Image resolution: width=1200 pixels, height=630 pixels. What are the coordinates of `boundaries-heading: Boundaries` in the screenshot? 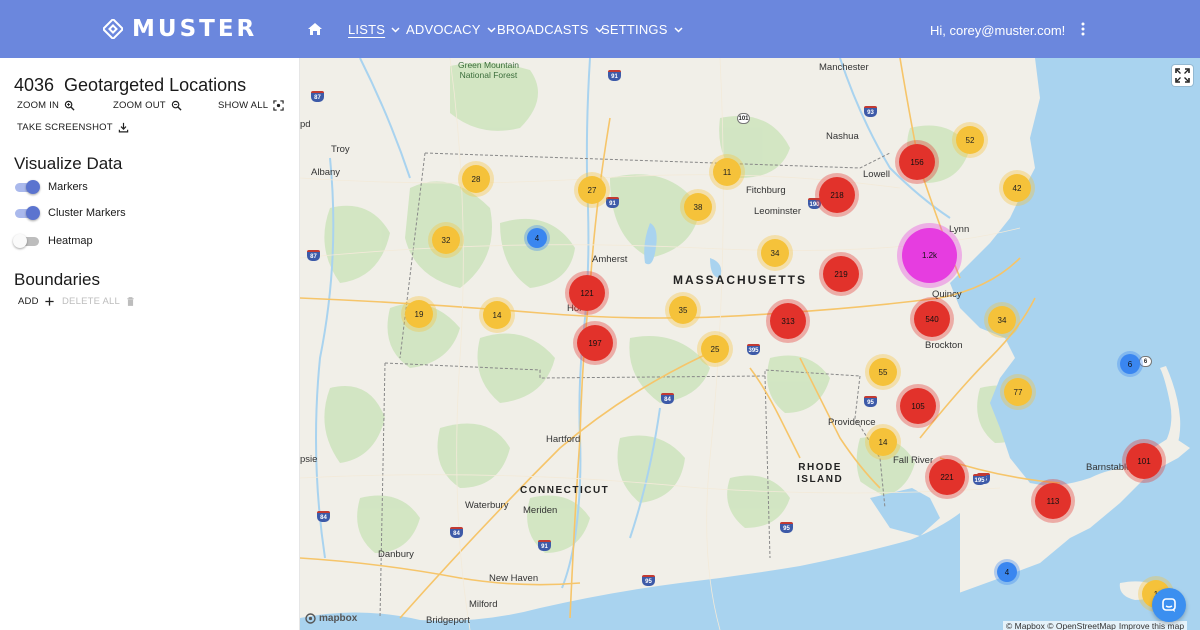 It's located at (57, 279).